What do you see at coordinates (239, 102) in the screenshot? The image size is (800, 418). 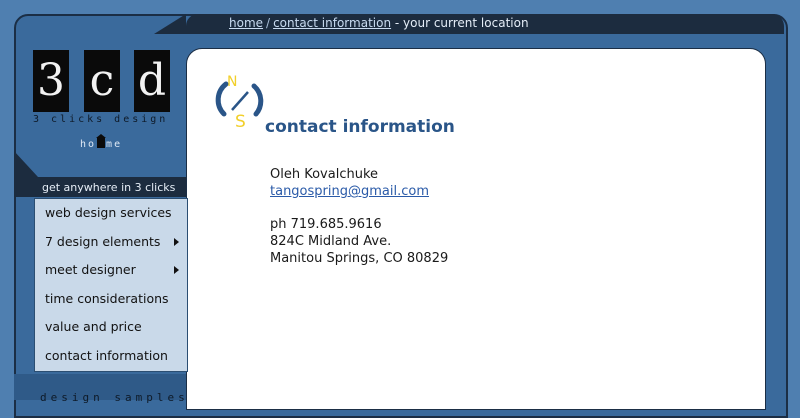 I see `compass-icon: N S` at bounding box center [239, 102].